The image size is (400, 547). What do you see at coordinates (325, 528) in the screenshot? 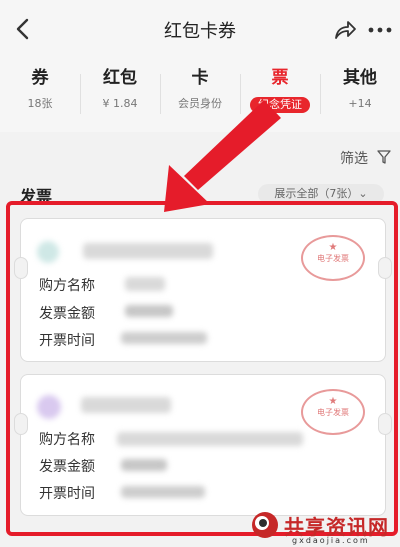
I see `site-watermark: 共享资讯网 gxdaojia.com` at bounding box center [325, 528].